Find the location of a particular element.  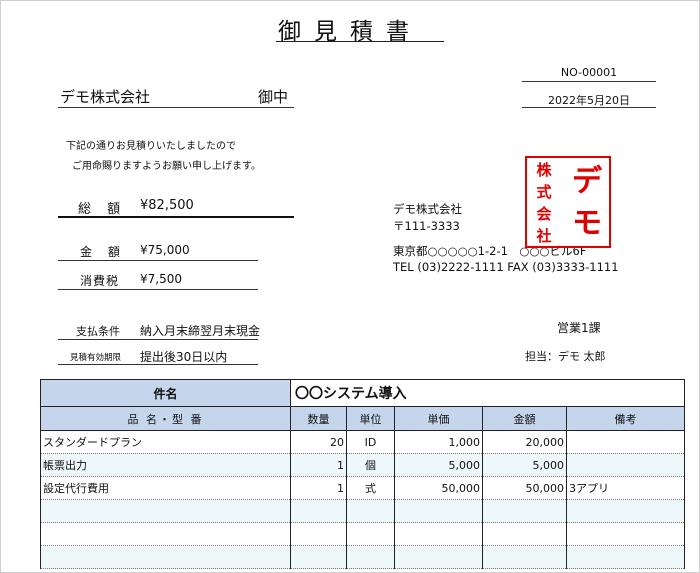

stamp-char: 株 is located at coordinates (544, 170).